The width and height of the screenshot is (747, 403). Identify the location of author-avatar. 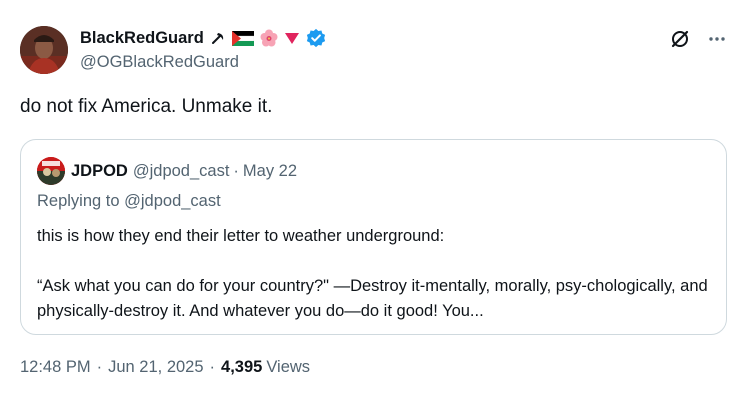
(44, 50).